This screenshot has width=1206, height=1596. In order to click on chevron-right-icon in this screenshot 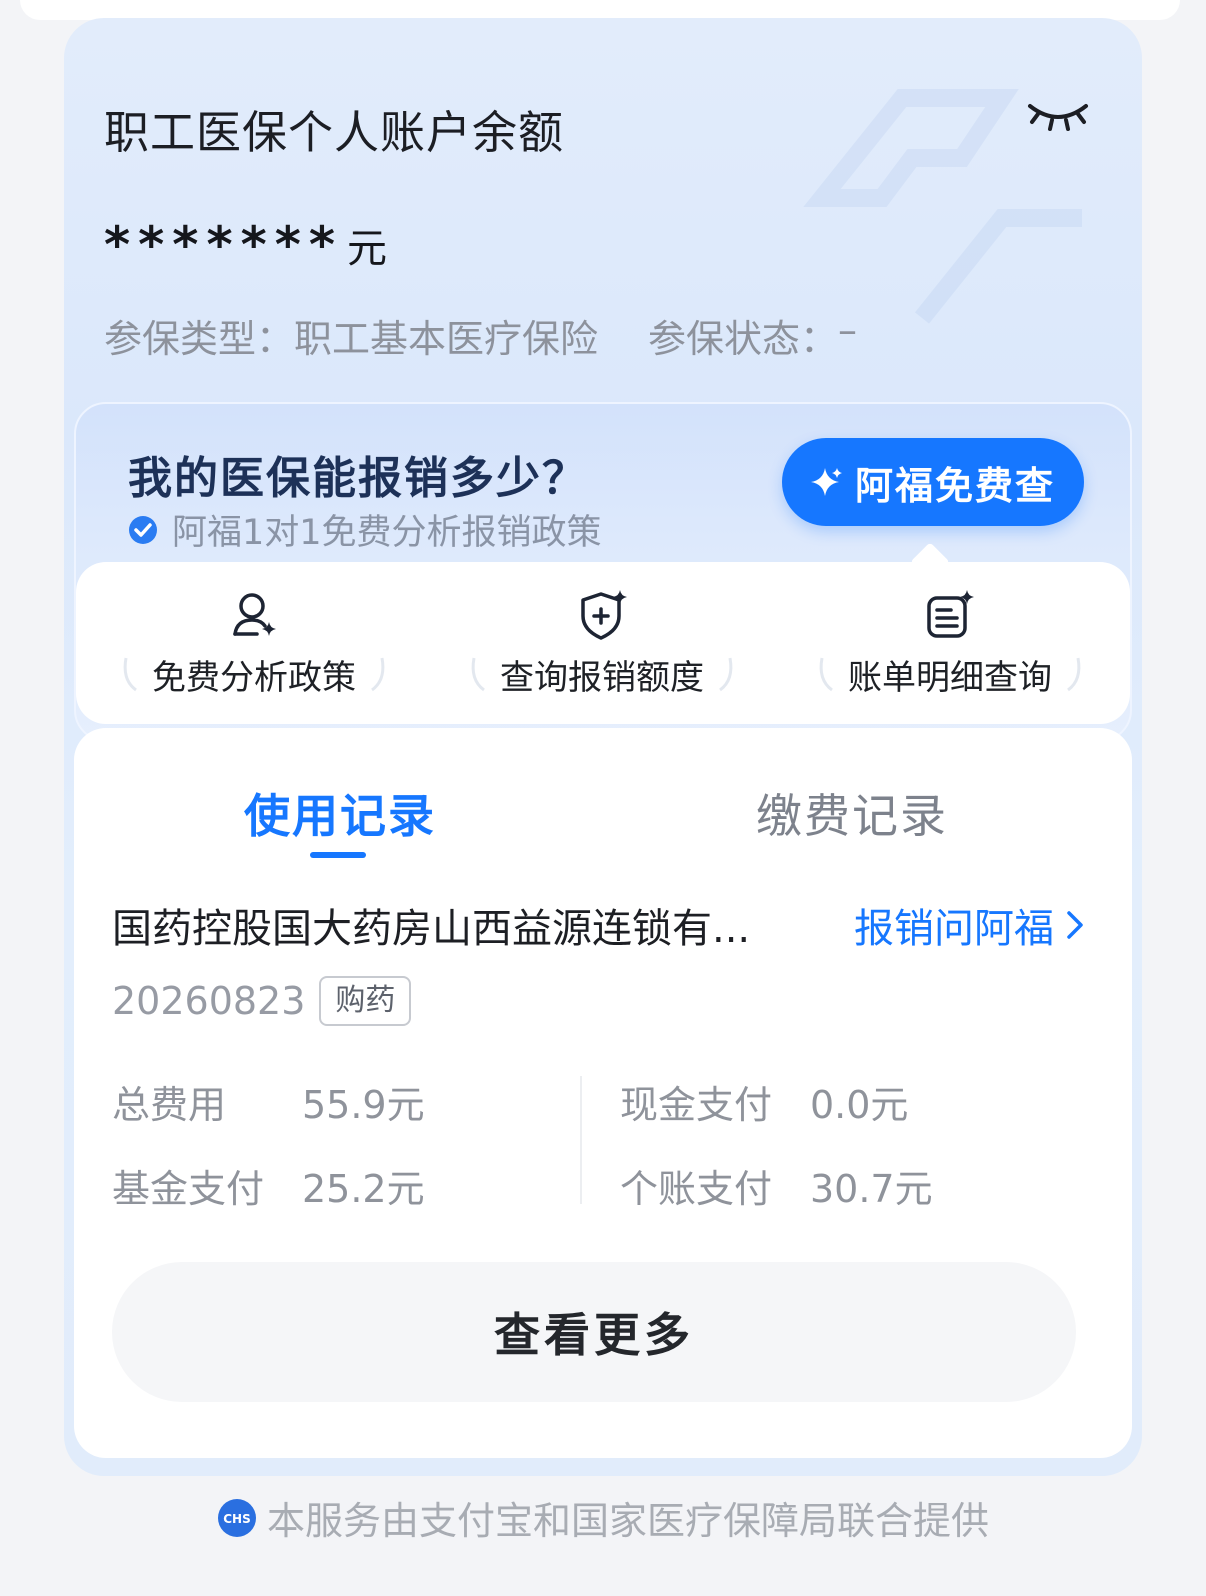, I will do `click(1075, 925)`.